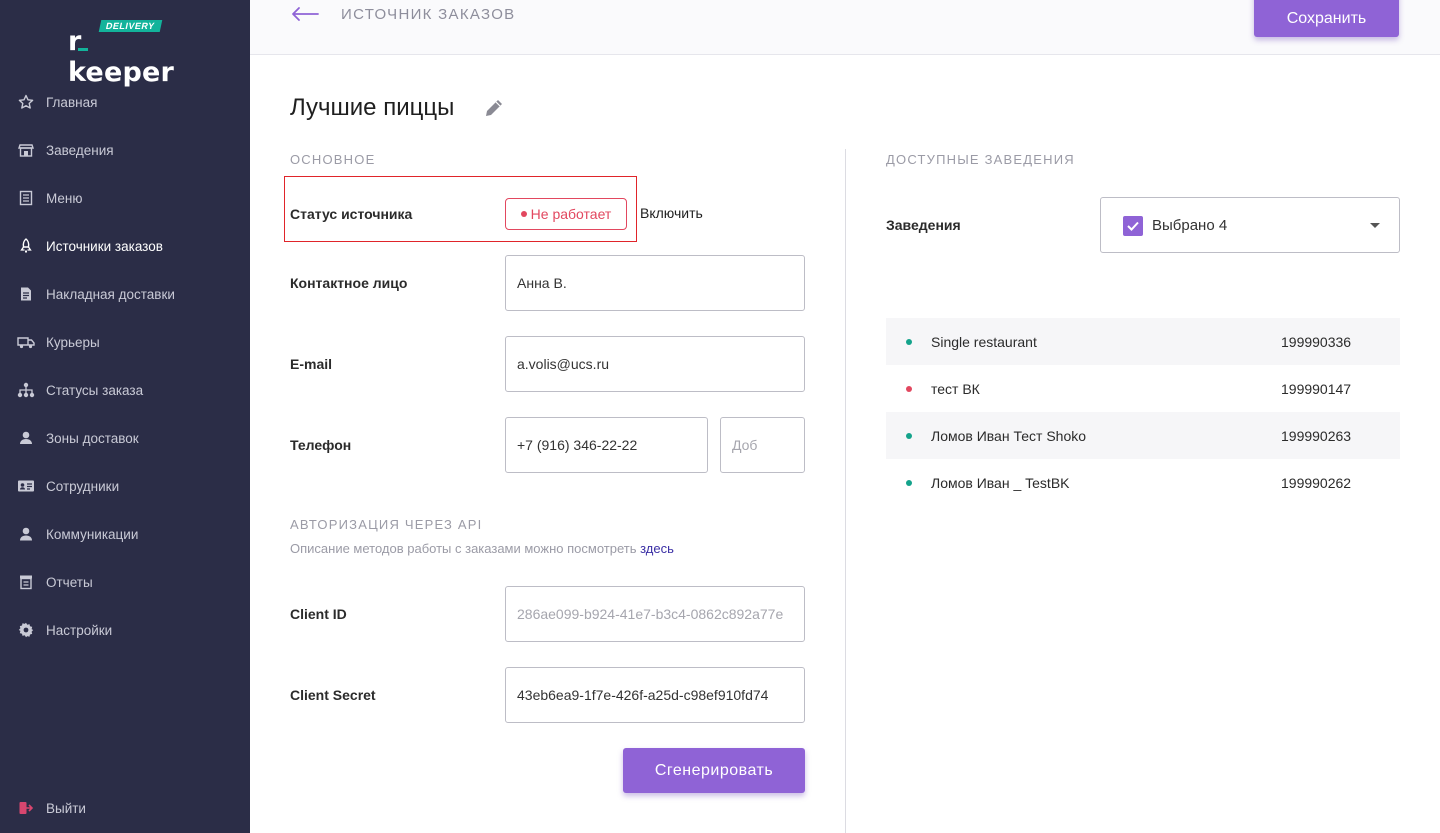 Image resolution: width=1440 pixels, height=833 pixels. I want to click on venue-name: Ломов Иван _ TestBK, so click(1000, 482).